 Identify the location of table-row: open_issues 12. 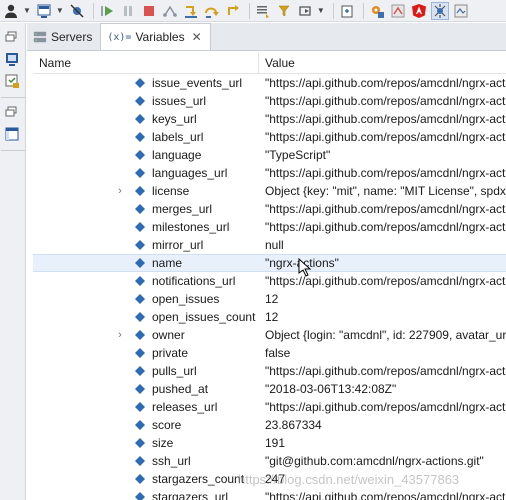
(269, 299).